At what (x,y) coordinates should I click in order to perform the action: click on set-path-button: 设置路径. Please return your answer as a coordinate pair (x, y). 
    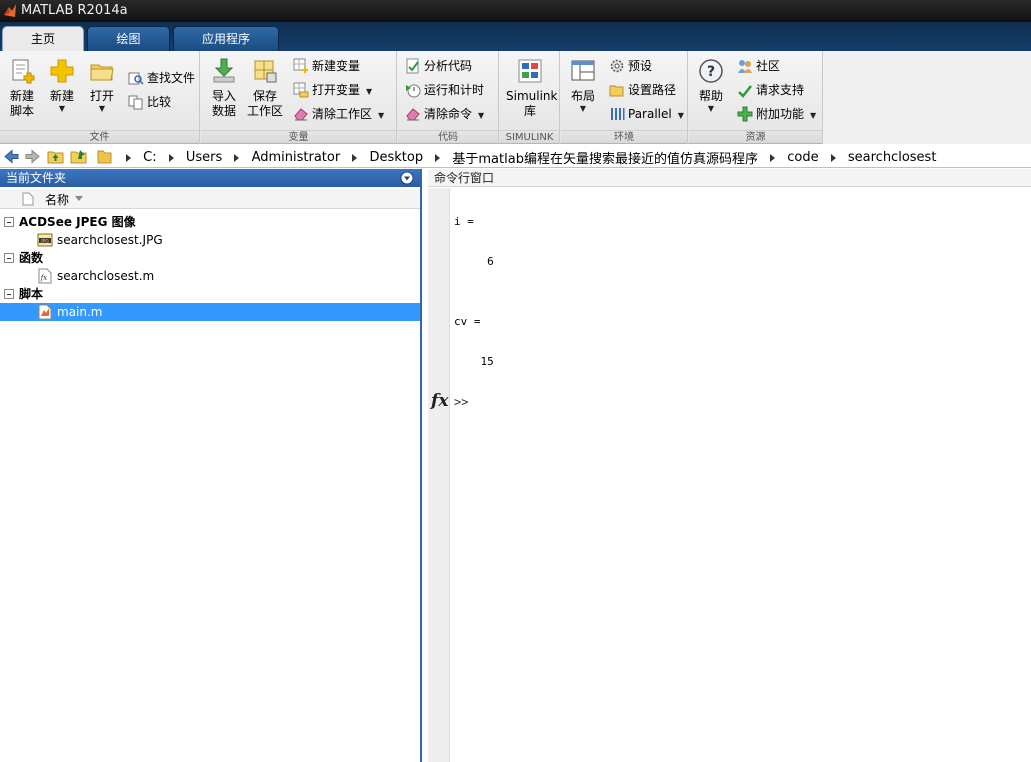
    Looking at the image, I should click on (642, 90).